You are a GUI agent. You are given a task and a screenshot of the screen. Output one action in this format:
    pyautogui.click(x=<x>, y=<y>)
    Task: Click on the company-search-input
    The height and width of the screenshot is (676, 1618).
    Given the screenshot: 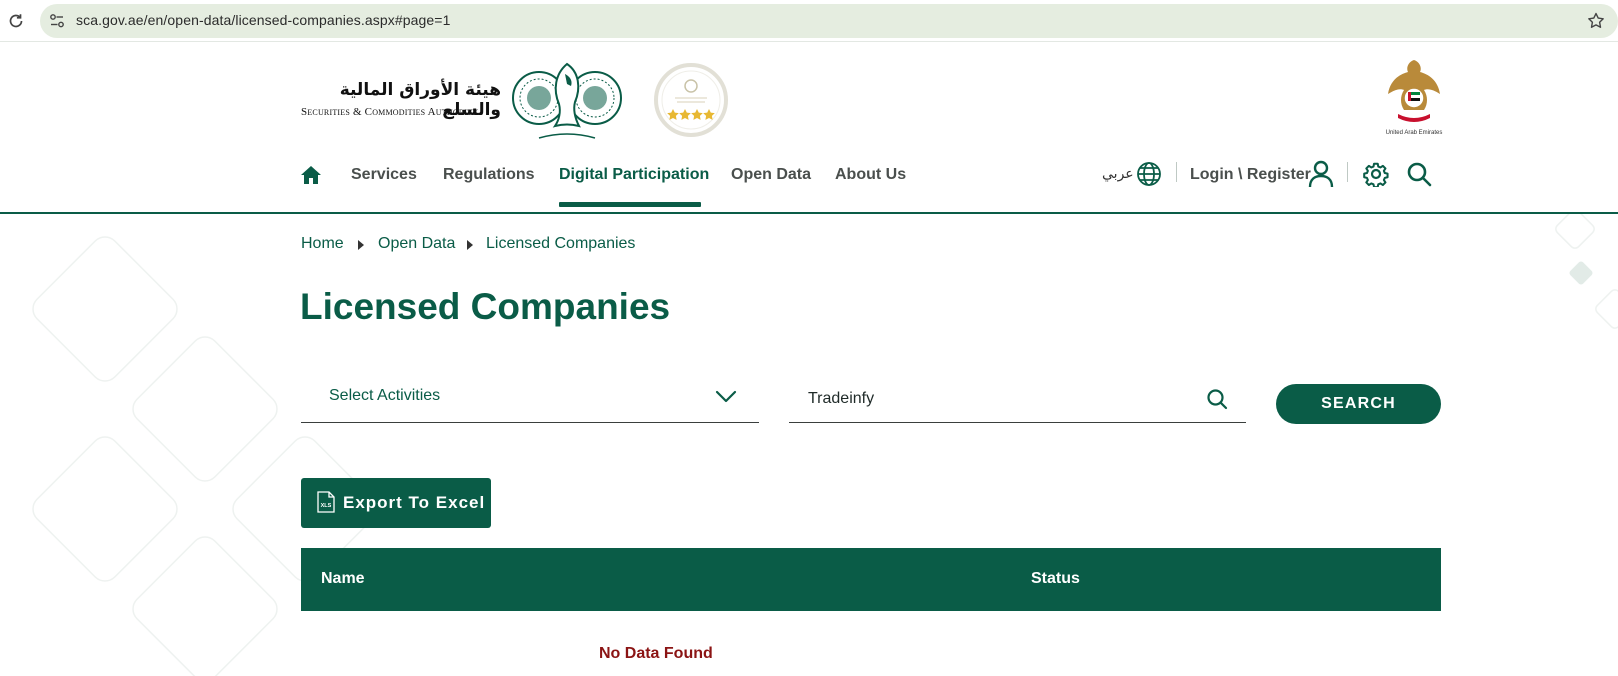 What is the action you would take?
    pyautogui.click(x=998, y=399)
    